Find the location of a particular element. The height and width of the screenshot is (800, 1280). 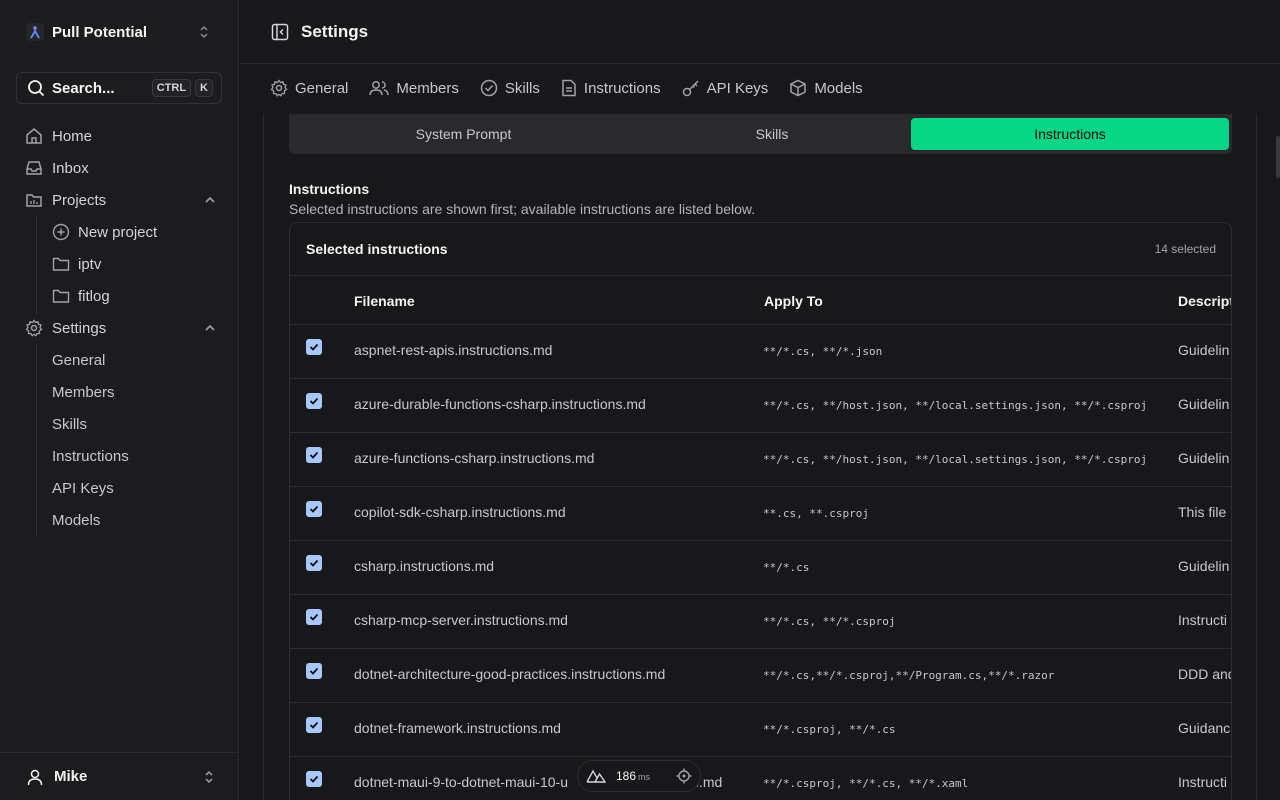

sidebar-item-general: General is located at coordinates (78, 360).